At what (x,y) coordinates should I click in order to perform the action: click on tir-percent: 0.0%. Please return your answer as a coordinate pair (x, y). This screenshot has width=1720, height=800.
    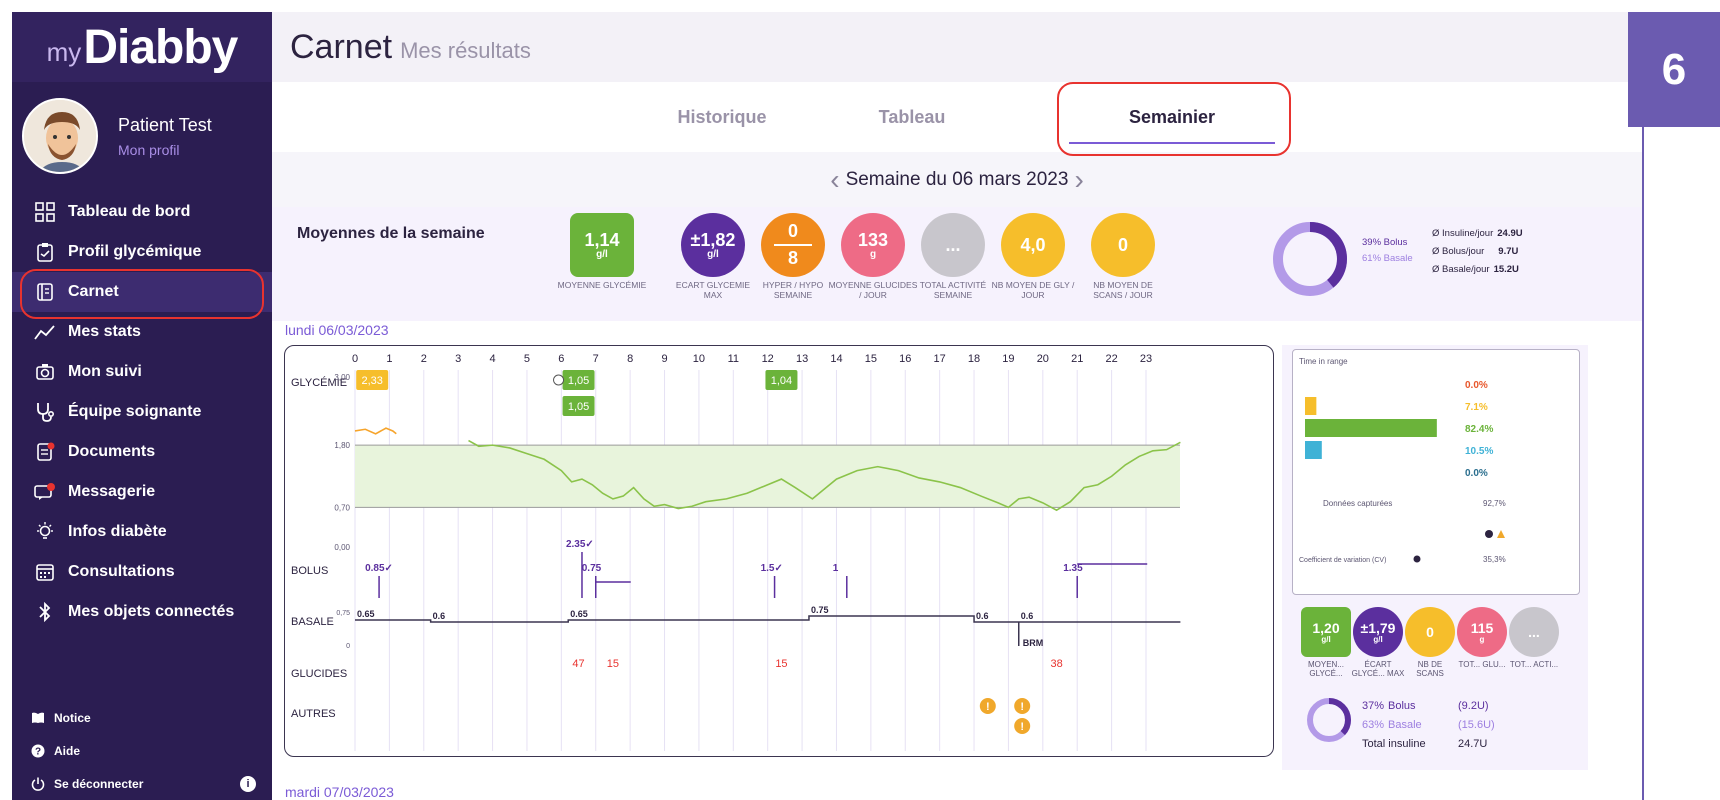
    Looking at the image, I should click on (1476, 473).